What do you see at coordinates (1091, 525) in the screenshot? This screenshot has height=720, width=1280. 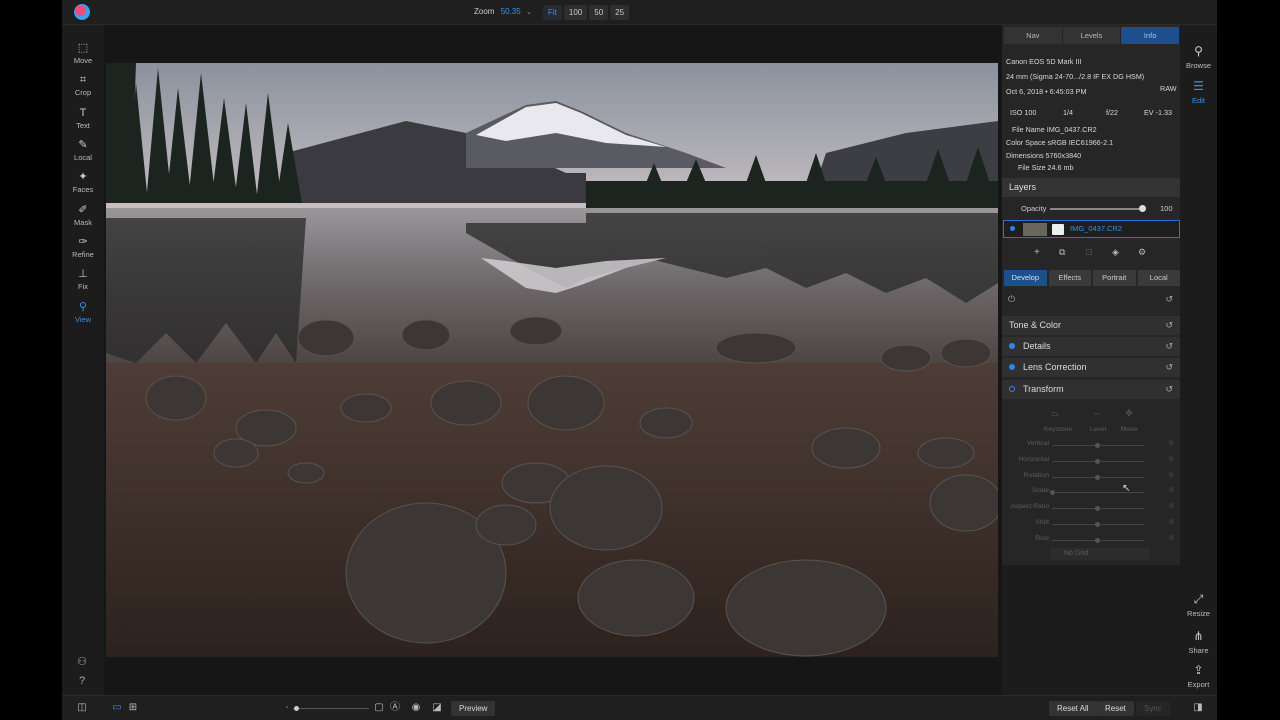 I see `slider-shift: Shift 0` at bounding box center [1091, 525].